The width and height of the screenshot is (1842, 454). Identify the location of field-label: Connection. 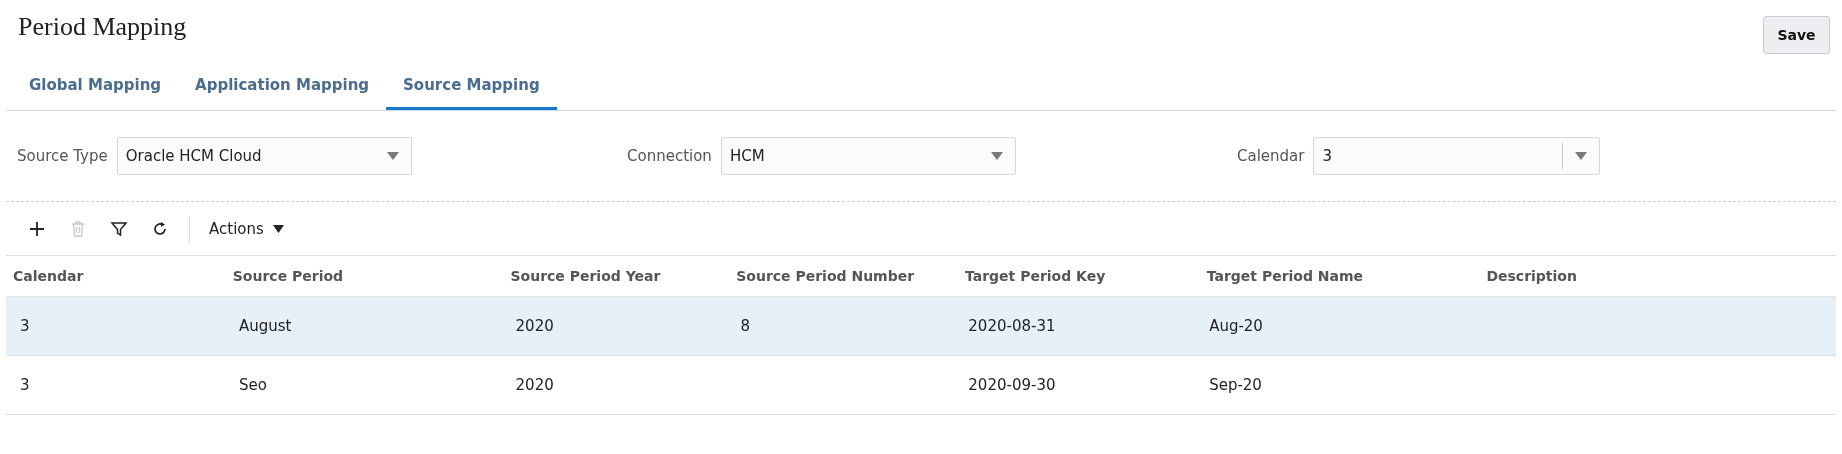
(669, 156).